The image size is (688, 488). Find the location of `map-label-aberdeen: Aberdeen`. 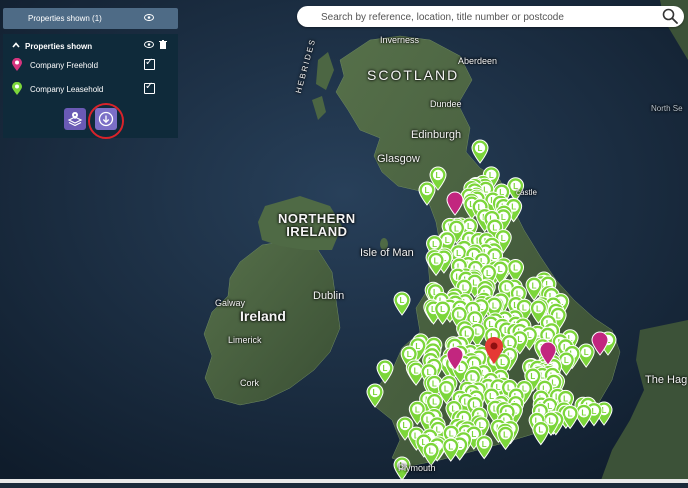

map-label-aberdeen: Aberdeen is located at coordinates (478, 61).